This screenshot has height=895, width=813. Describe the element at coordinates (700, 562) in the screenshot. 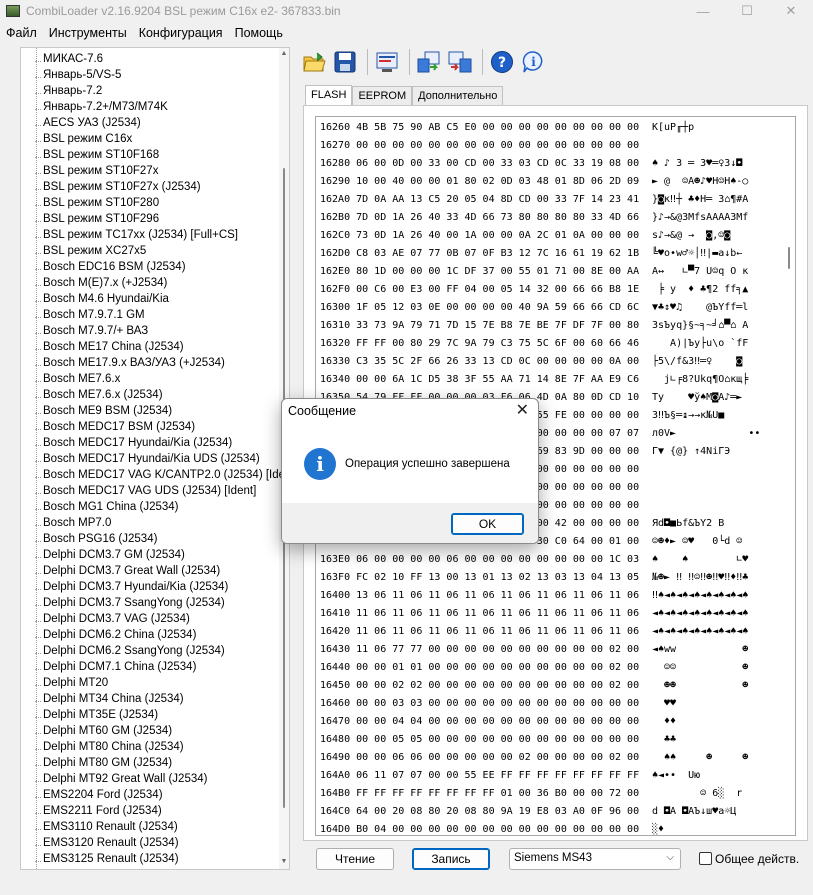

I see `hex-ascii: ♠ ♠ ∟♥` at that location.